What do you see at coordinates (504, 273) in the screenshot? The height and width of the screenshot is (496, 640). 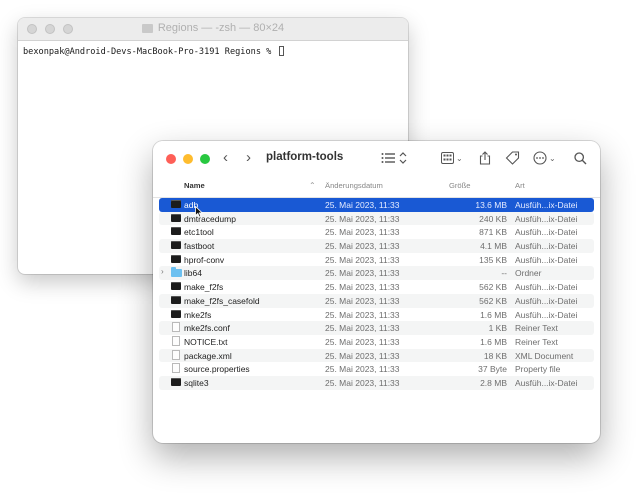 I see `file-size: --` at bounding box center [504, 273].